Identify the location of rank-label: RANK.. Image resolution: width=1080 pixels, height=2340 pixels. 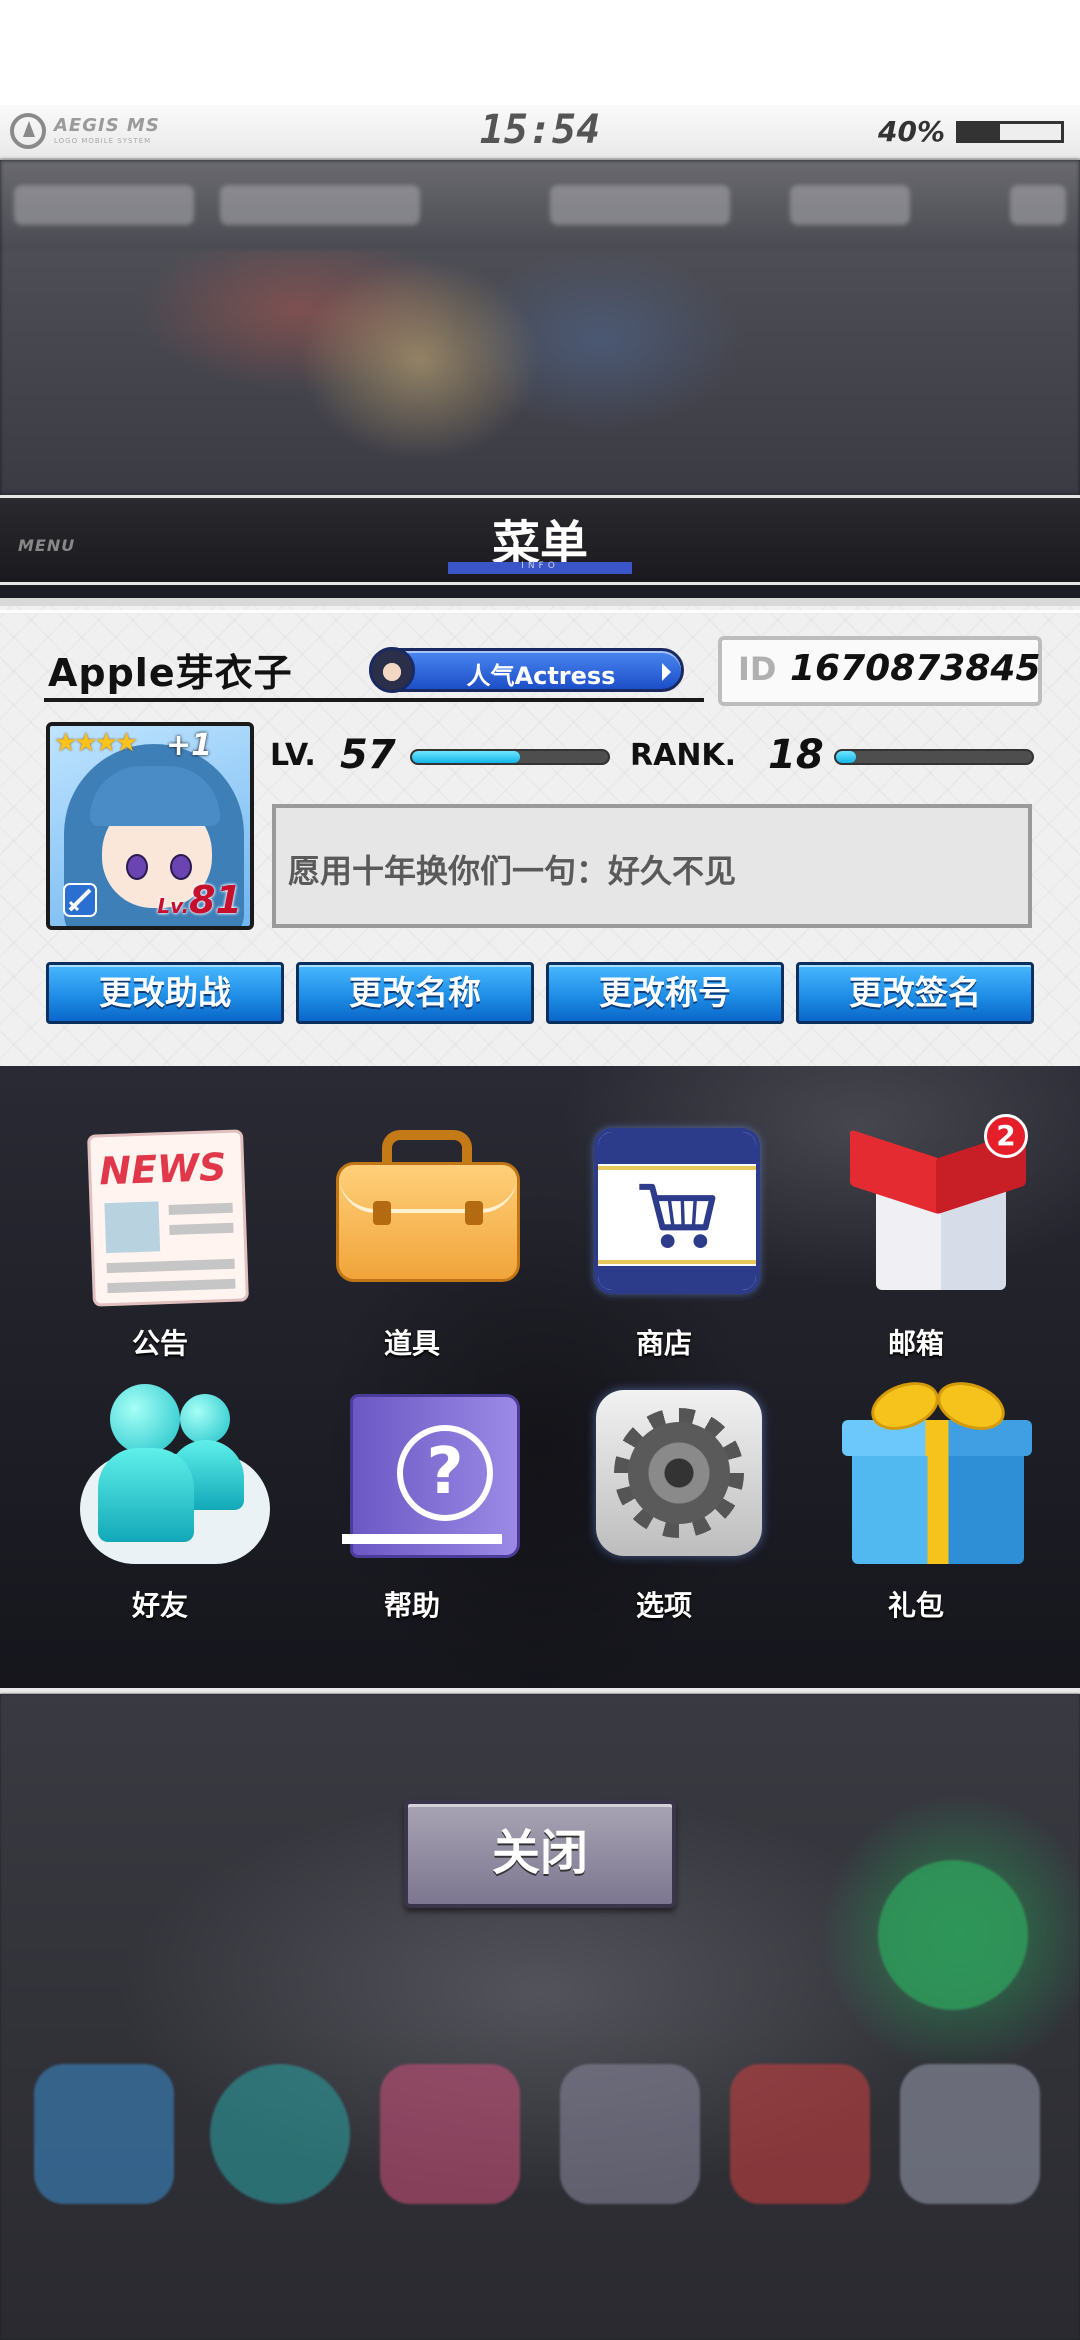
(683, 755).